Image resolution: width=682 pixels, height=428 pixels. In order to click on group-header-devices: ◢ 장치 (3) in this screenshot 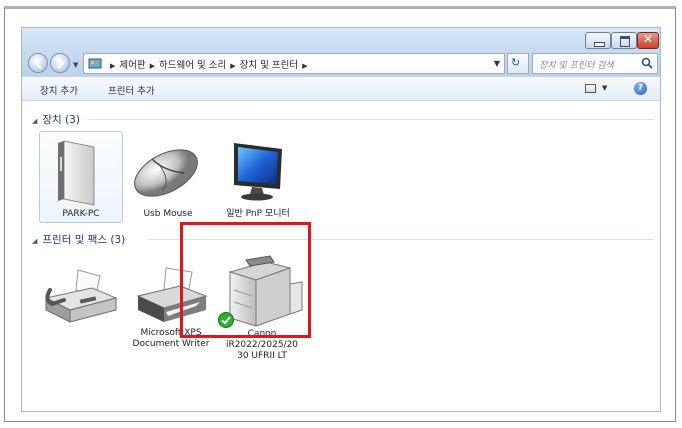, I will do `click(56, 119)`.